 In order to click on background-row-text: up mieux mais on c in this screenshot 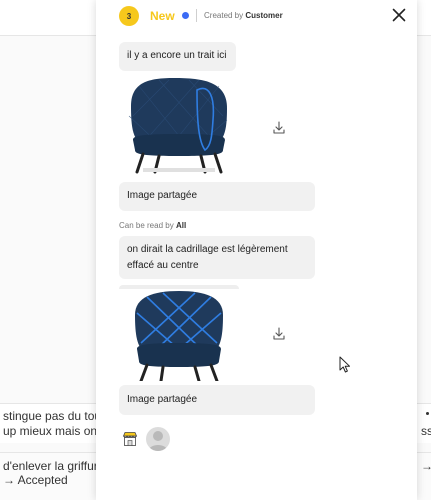, I will do `click(55, 431)`.